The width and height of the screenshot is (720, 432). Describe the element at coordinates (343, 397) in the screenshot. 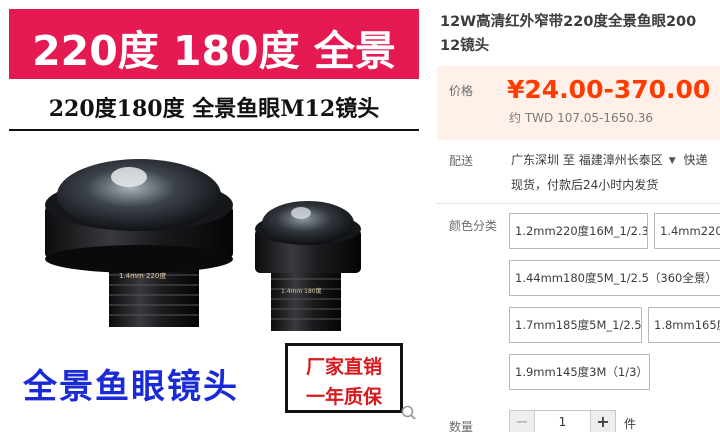

I see `stamp-line-2: 一年质保` at that location.